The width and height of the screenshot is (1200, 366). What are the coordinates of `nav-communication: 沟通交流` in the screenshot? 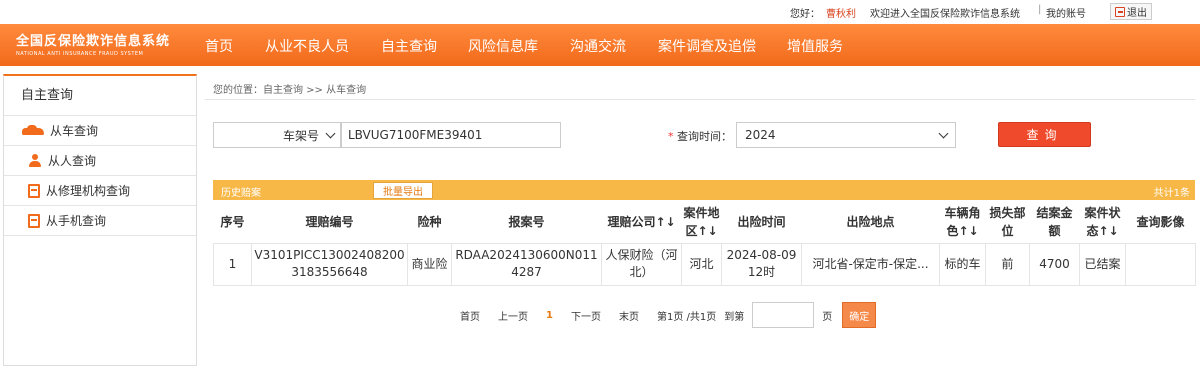 It's located at (598, 46).